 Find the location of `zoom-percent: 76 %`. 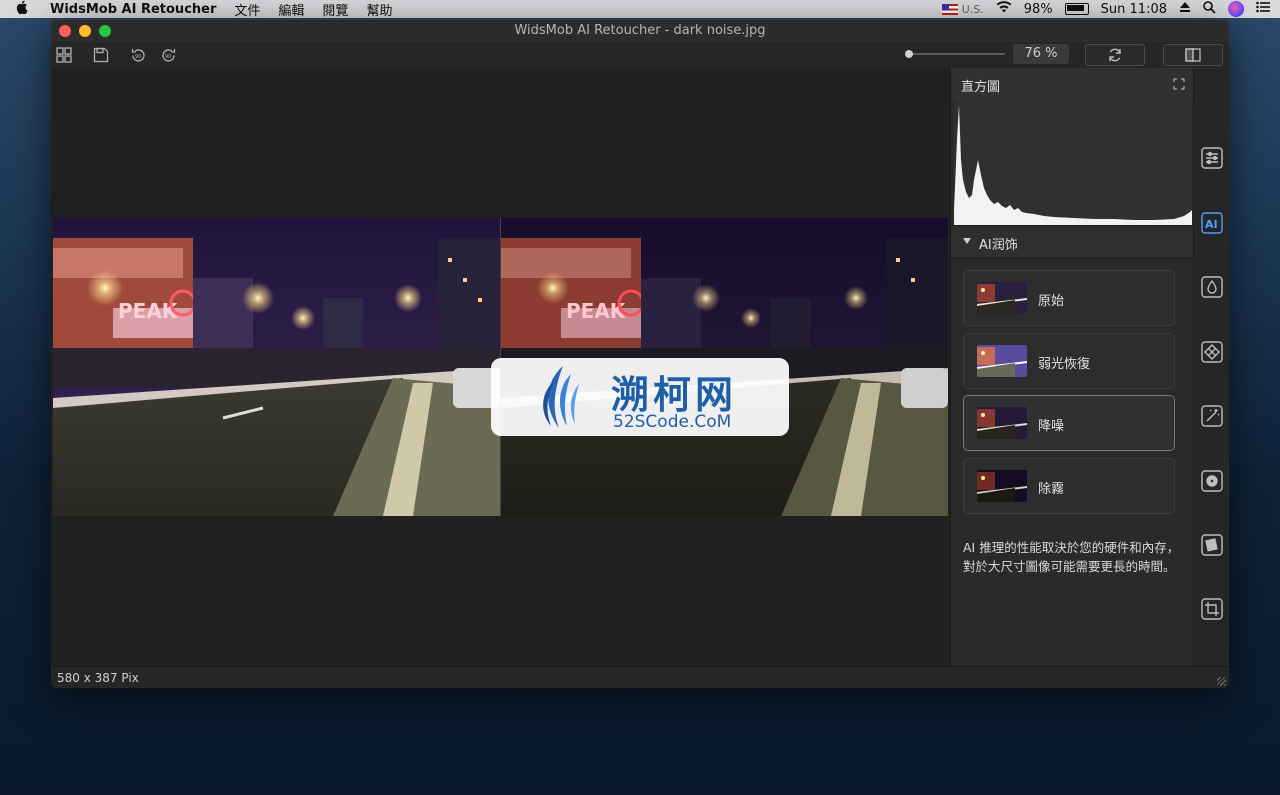

zoom-percent: 76 % is located at coordinates (1041, 54).